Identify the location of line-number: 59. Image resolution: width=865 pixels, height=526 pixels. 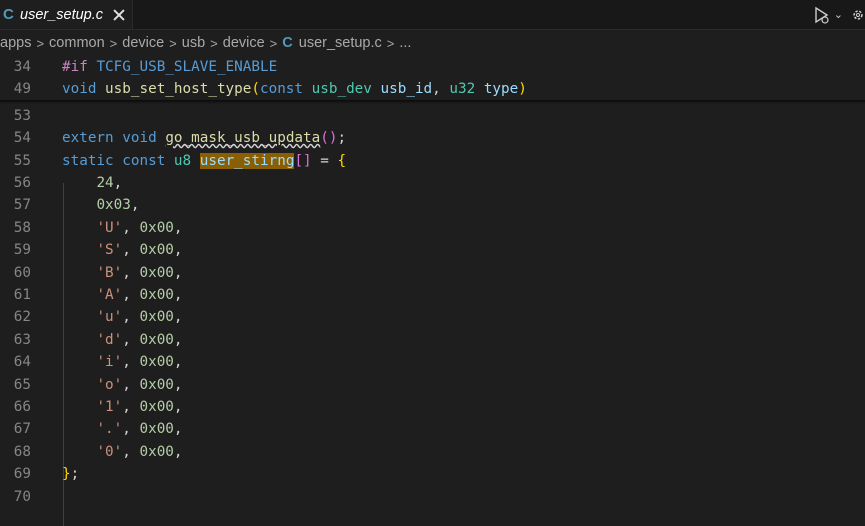
(22, 250).